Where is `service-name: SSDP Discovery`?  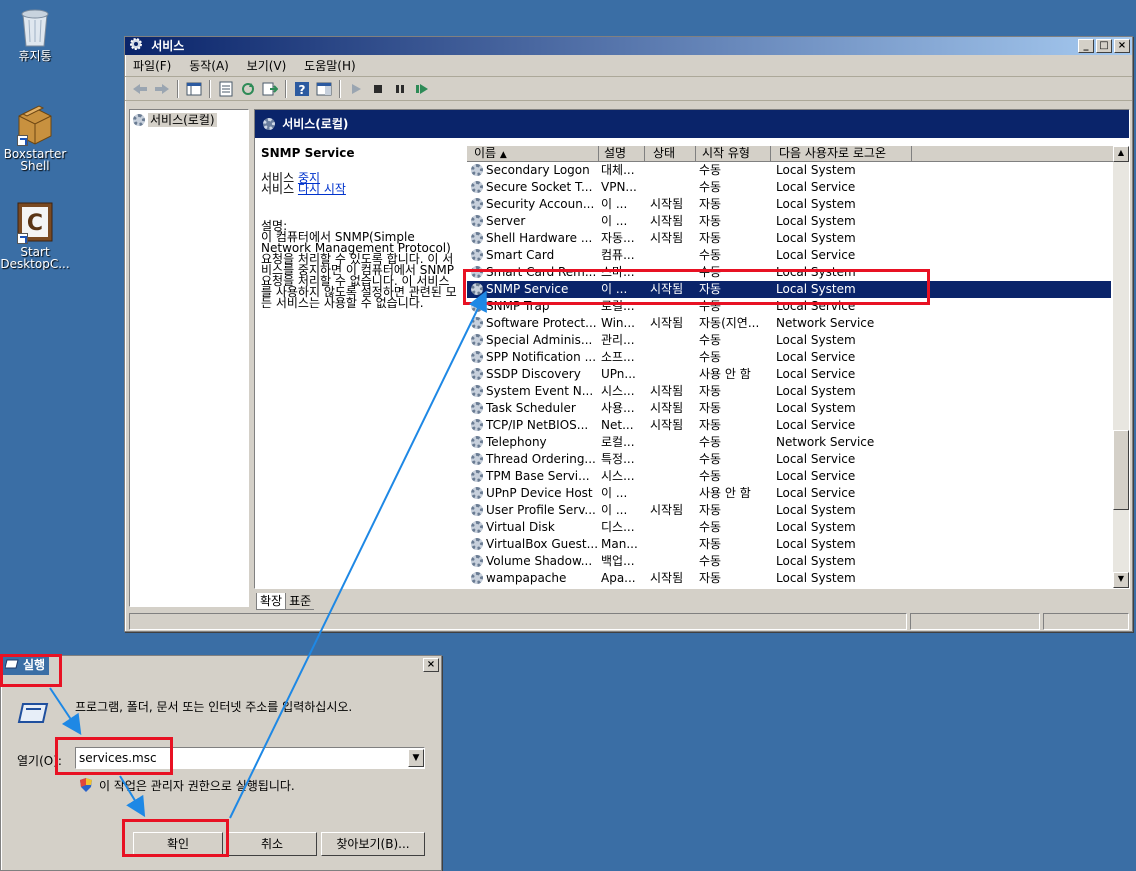
service-name: SSDP Discovery is located at coordinates (535, 374).